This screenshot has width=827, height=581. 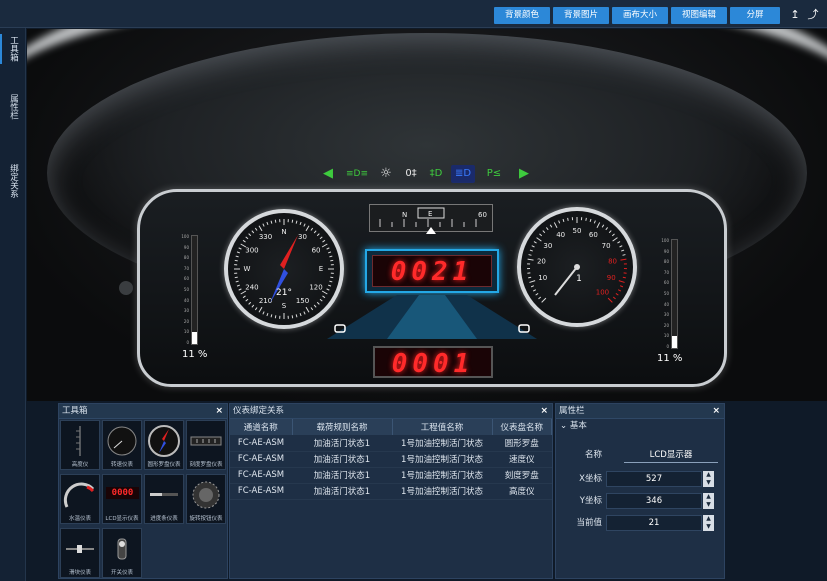 What do you see at coordinates (611, 278) in the screenshot?
I see `speed-label: 90` at bounding box center [611, 278].